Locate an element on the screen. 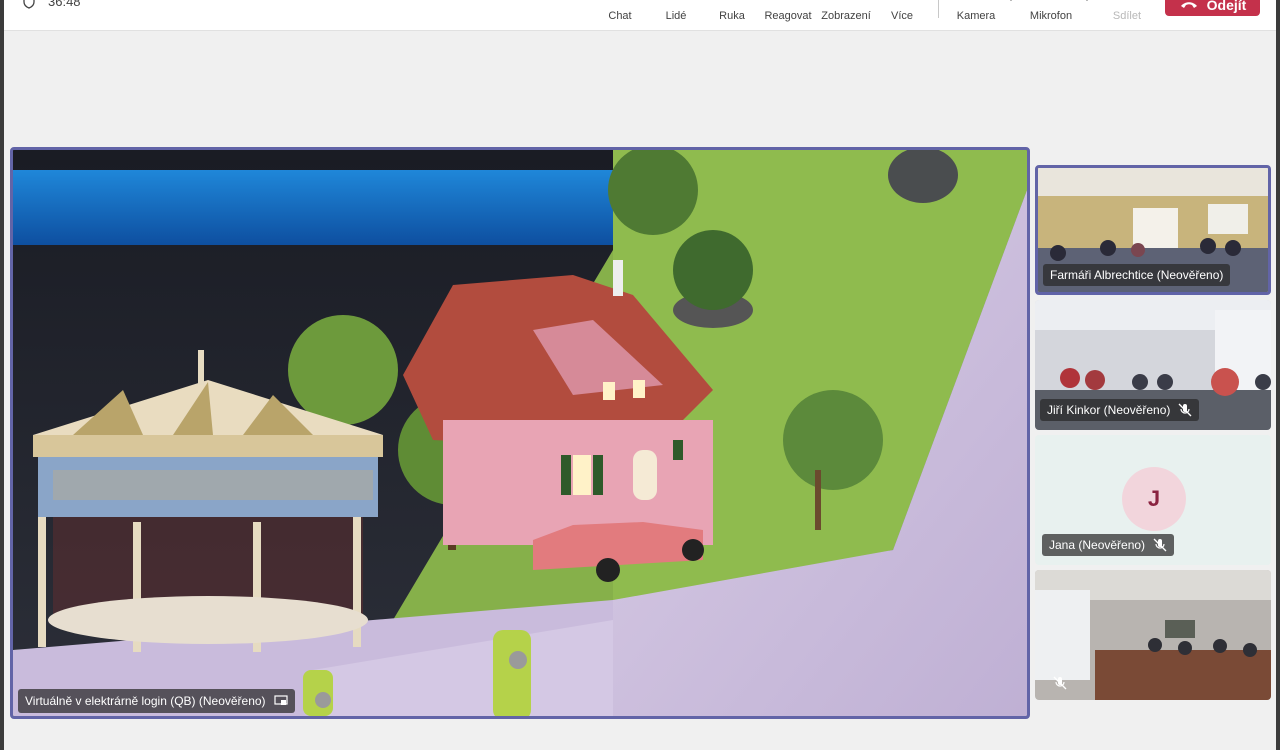 This screenshot has height=750, width=1280. people-button: Lidé is located at coordinates (676, 15).